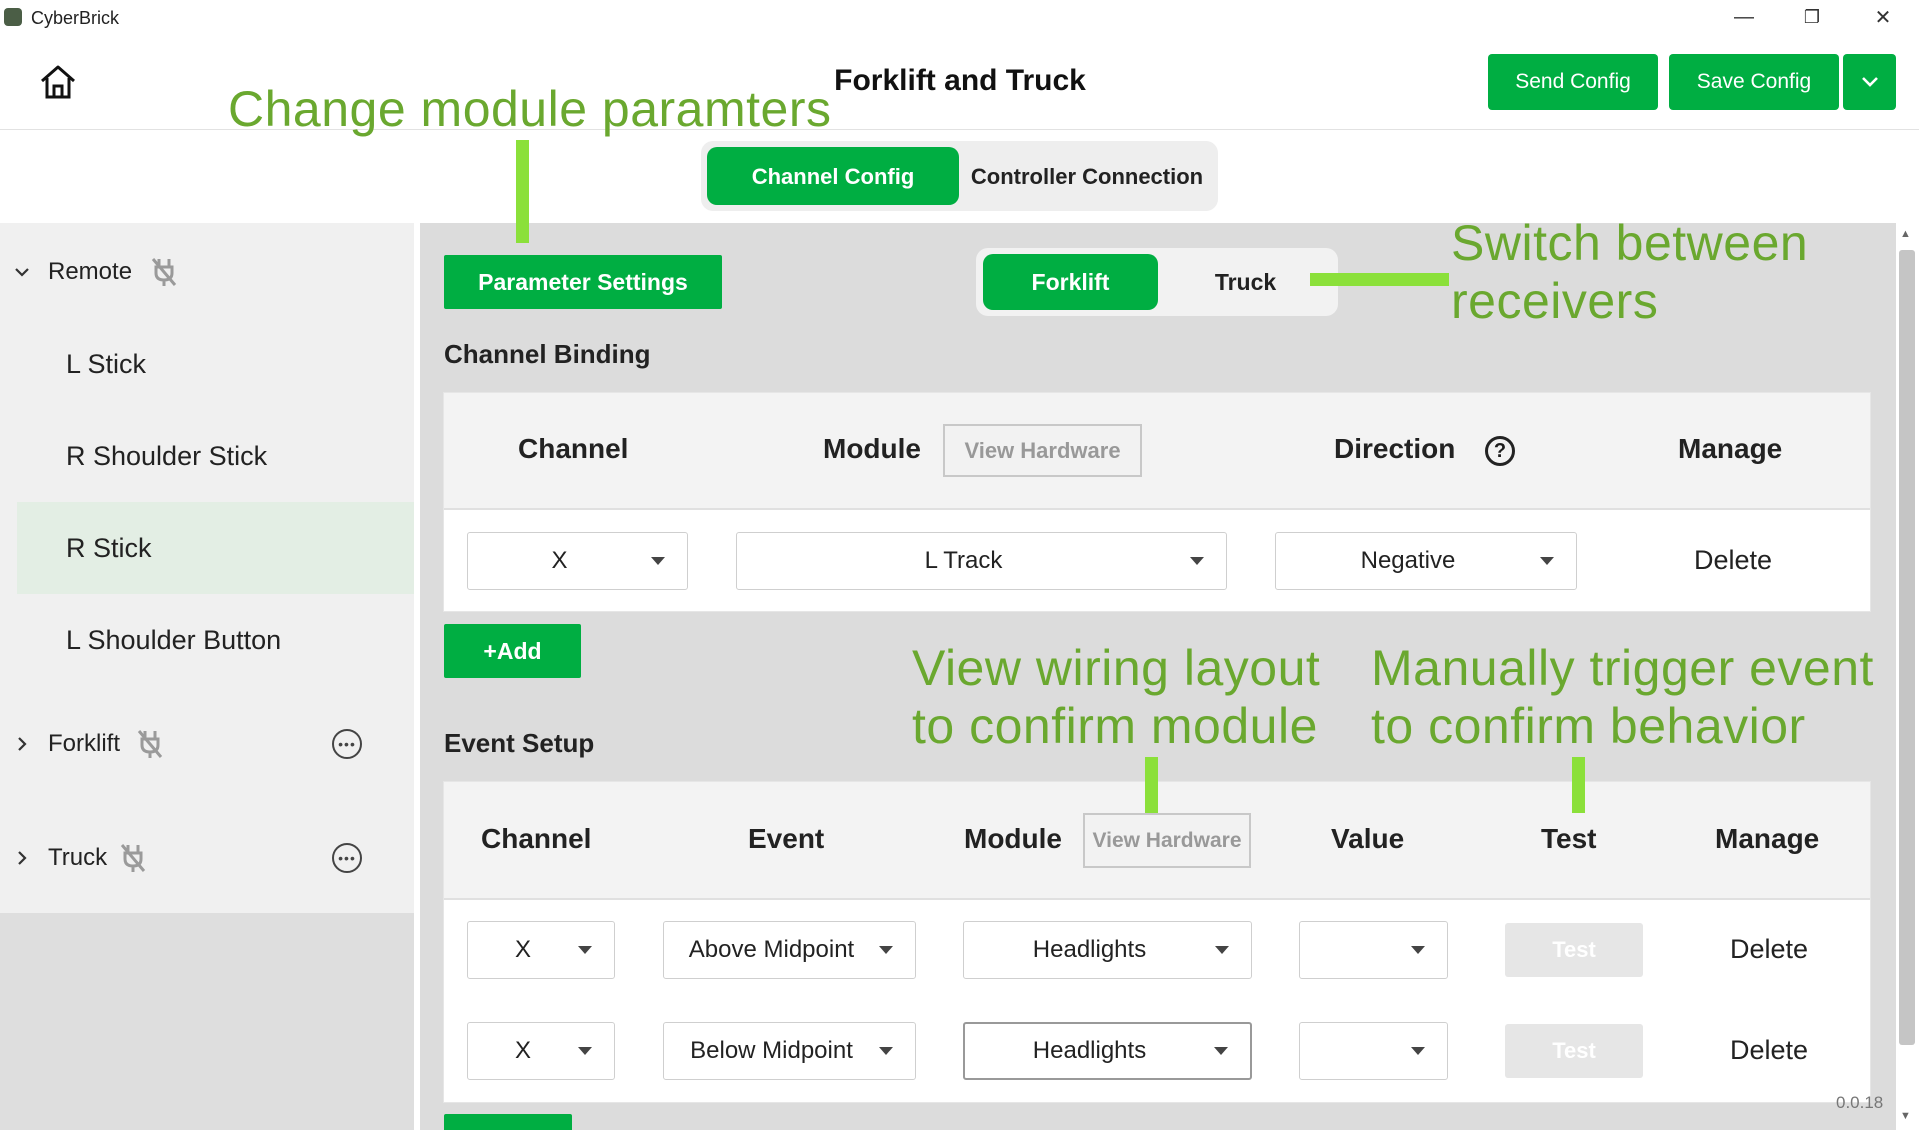  What do you see at coordinates (1744, 17) in the screenshot?
I see `minimize-button: —` at bounding box center [1744, 17].